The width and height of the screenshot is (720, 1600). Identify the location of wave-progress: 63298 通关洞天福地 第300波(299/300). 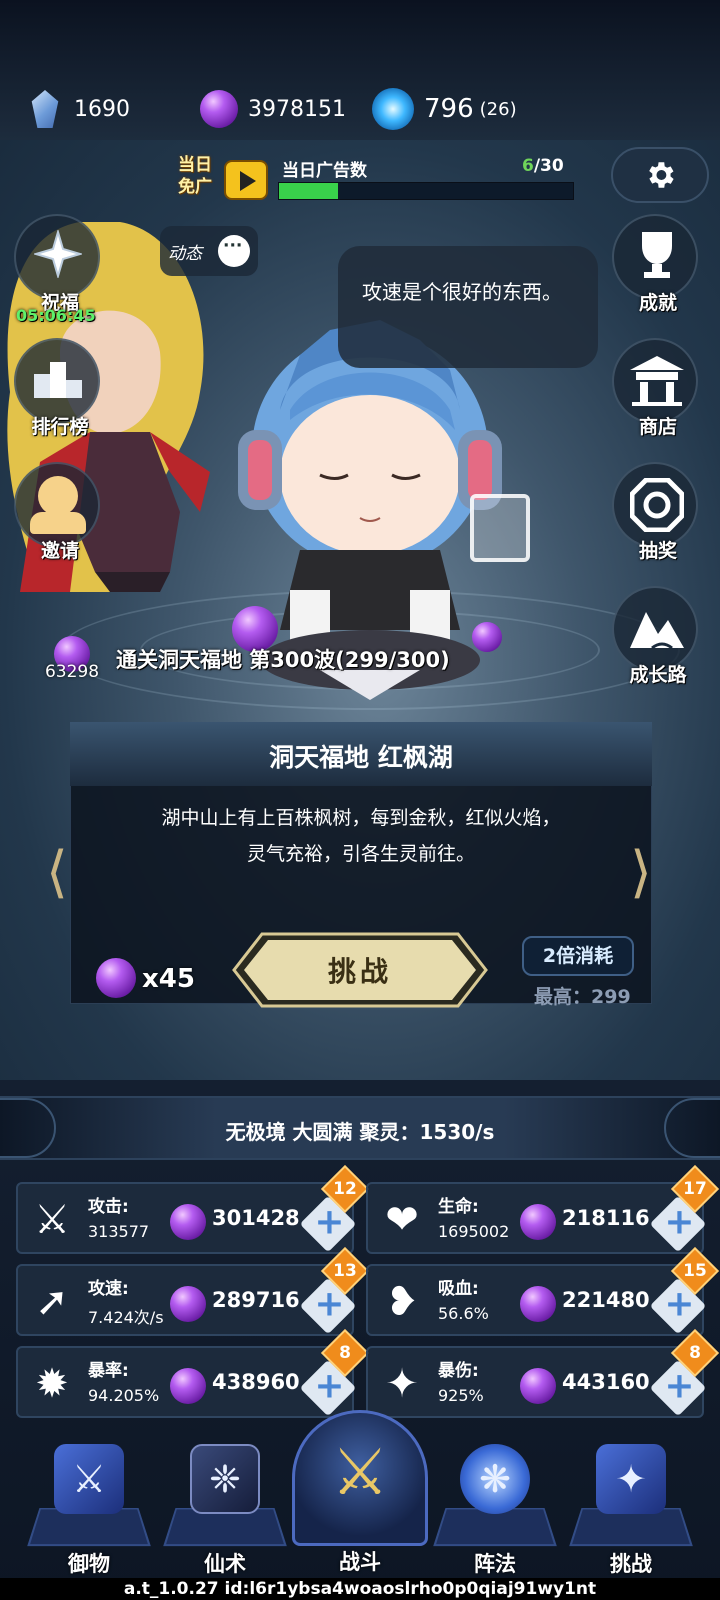
(275, 662).